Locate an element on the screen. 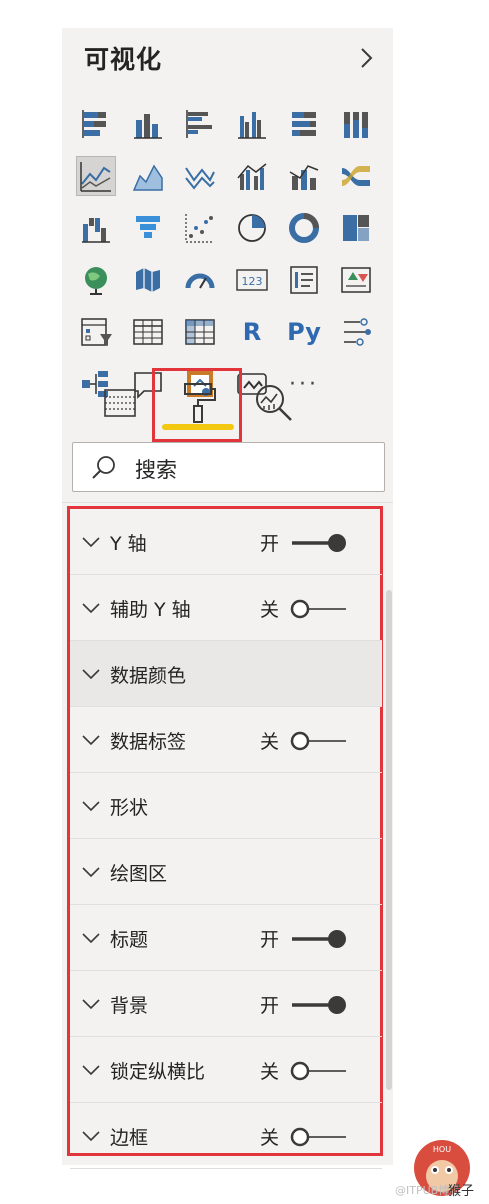  section-label: 形状 is located at coordinates (129, 808).